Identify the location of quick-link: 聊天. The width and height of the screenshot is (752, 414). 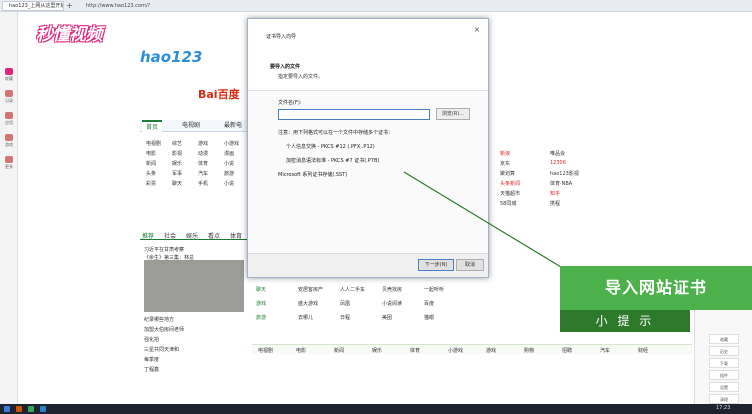
(177, 183).